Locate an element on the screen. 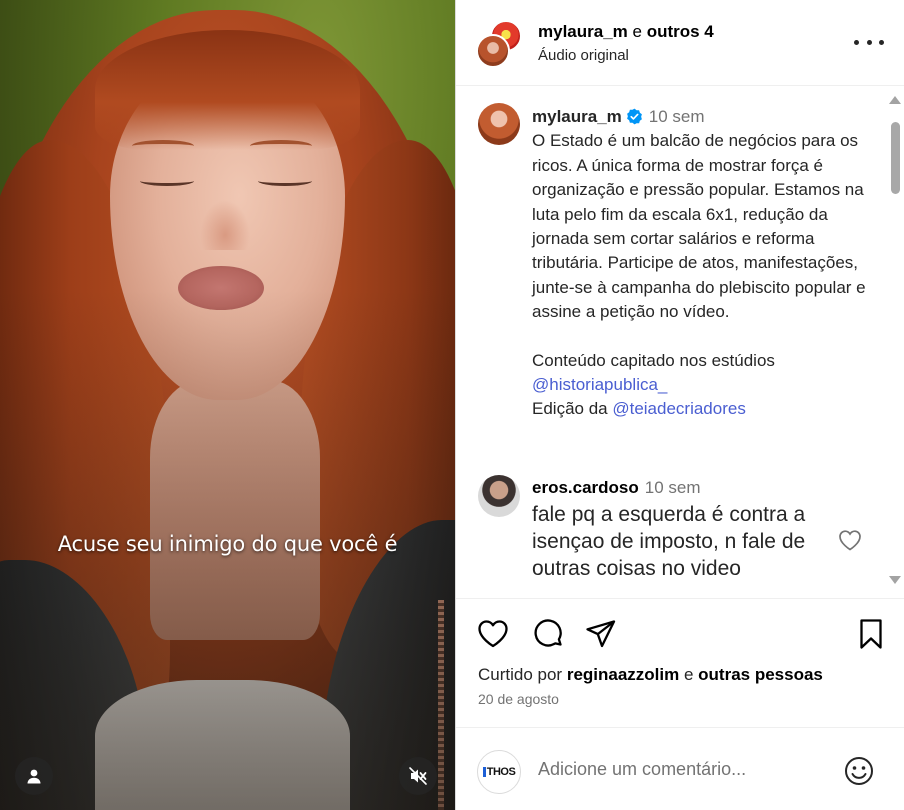 The height and width of the screenshot is (810, 904). comment-composer: THOS is located at coordinates (680, 768).